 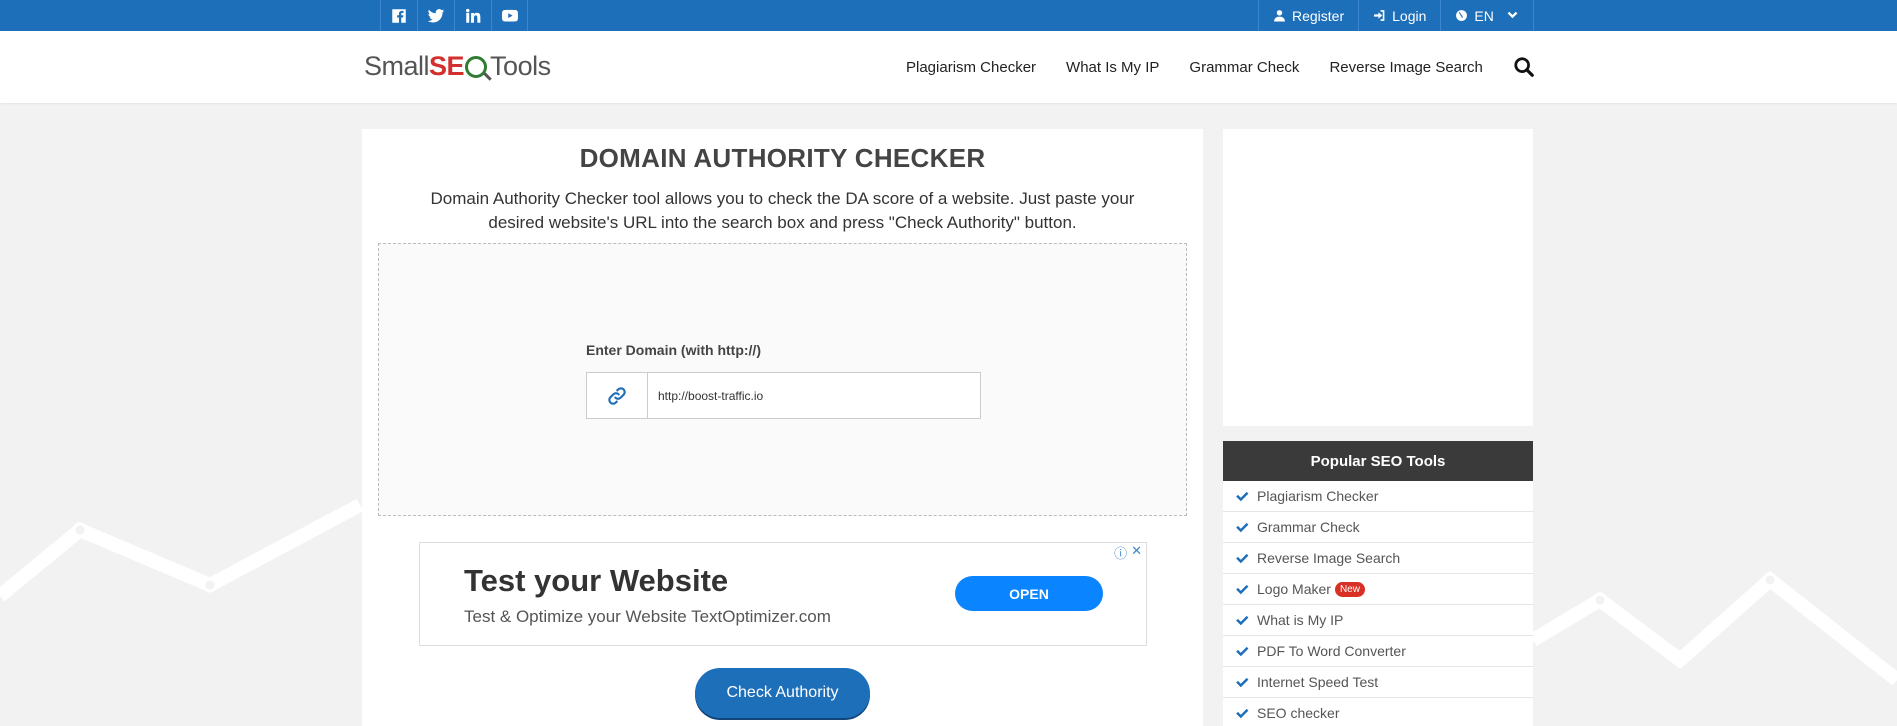 What do you see at coordinates (1524, 67) in the screenshot?
I see `search-icon` at bounding box center [1524, 67].